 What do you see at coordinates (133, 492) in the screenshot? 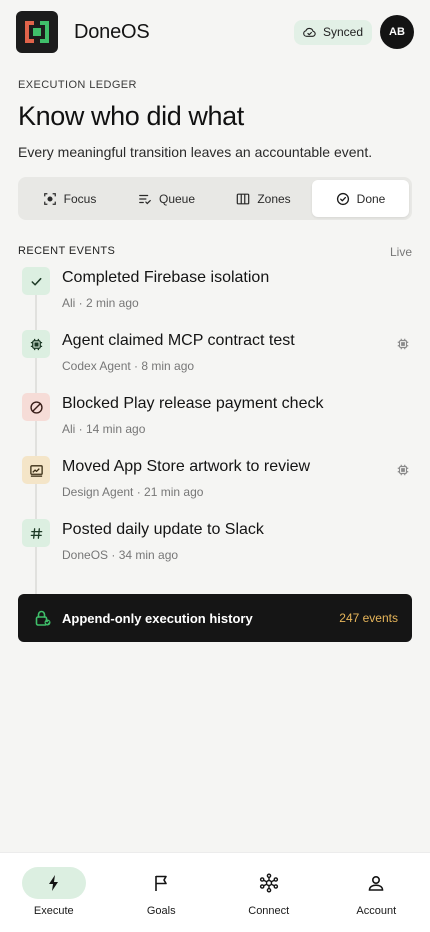
I see `event-meta: Design Agent · 21 min ago` at bounding box center [133, 492].